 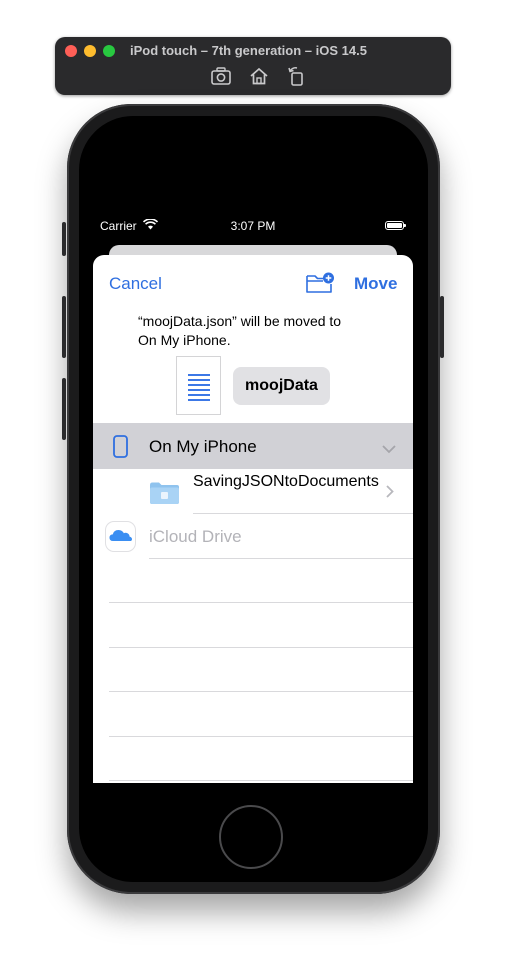 I want to click on file-name-field: moojData, so click(x=281, y=386).